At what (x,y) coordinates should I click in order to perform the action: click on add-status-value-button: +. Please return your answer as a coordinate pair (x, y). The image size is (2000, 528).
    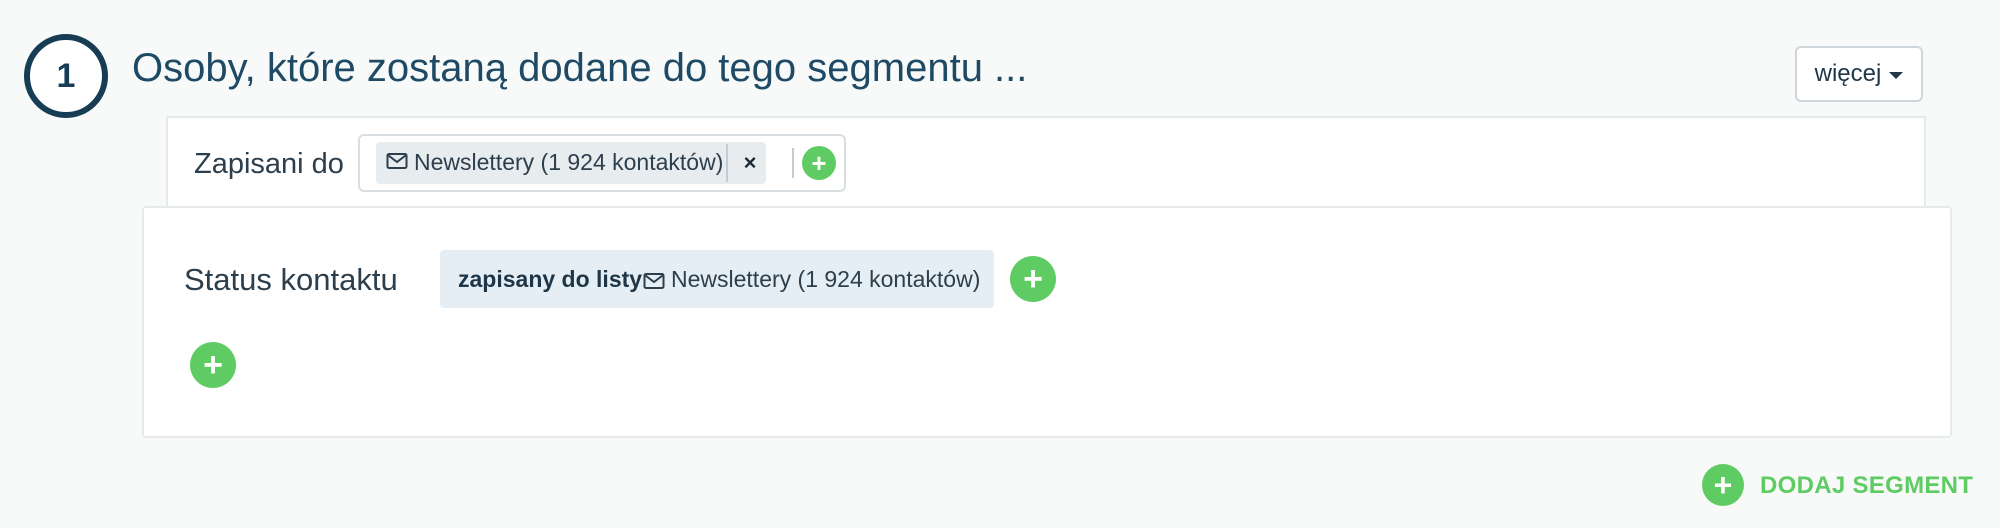
    Looking at the image, I should click on (1033, 279).